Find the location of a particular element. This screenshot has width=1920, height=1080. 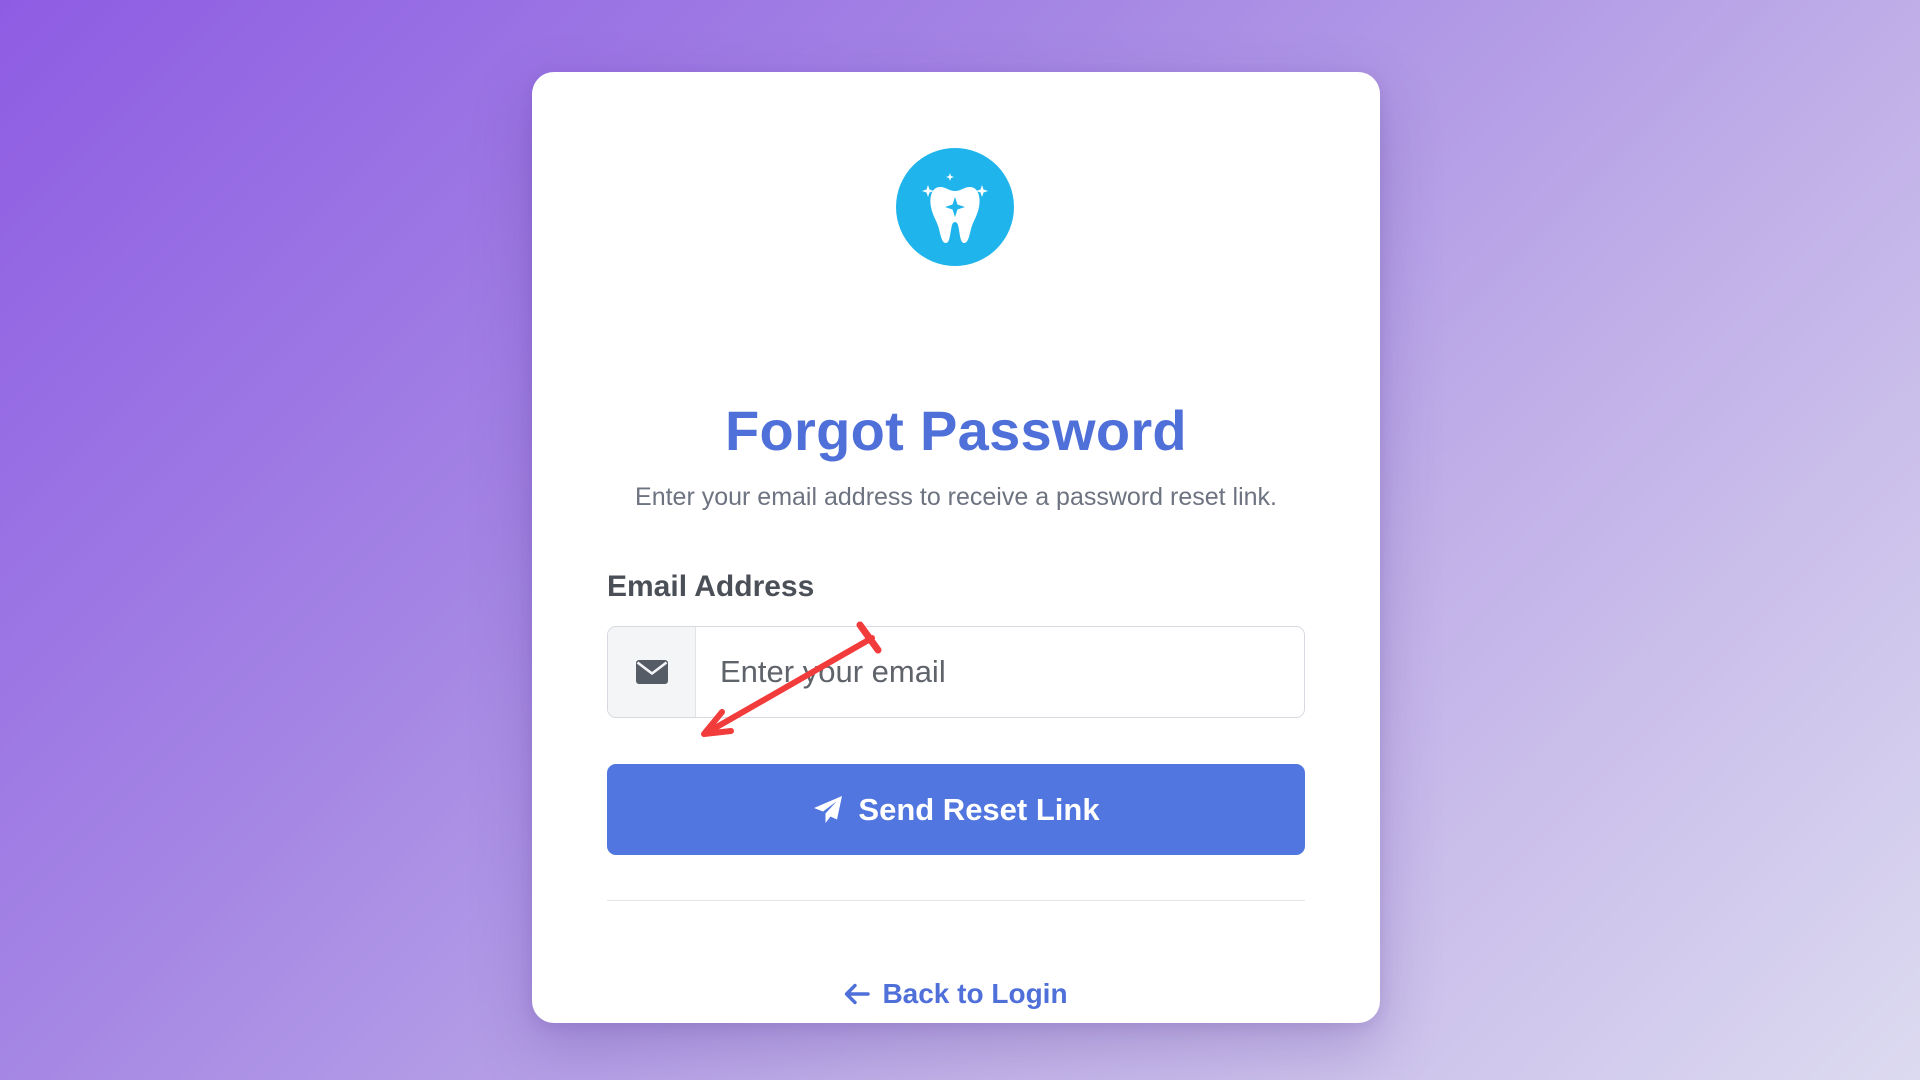

envelope-icon is located at coordinates (651, 672).